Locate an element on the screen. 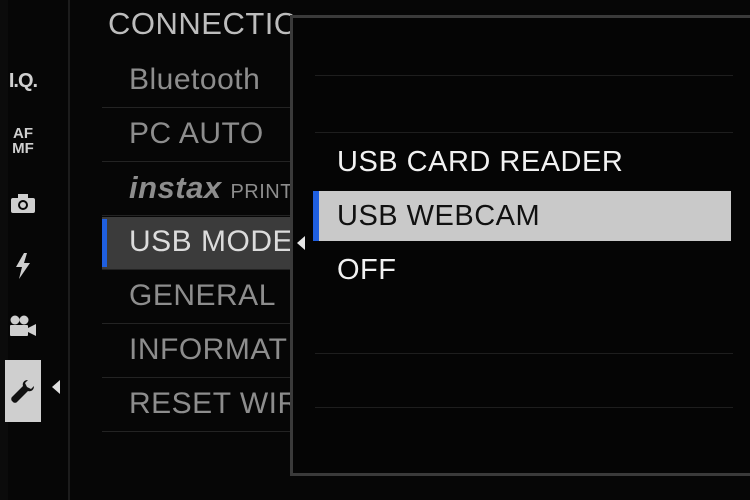 The image size is (750, 500). iq-icon: I.Q. is located at coordinates (23, 81).